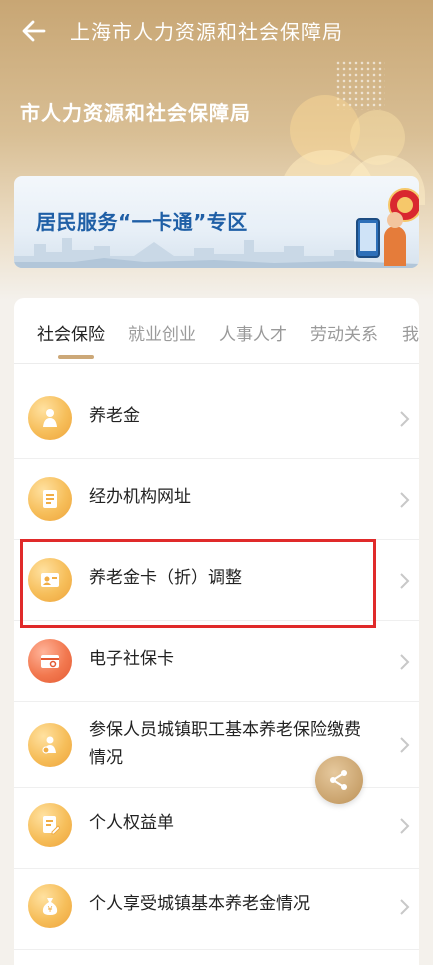  What do you see at coordinates (135, 113) in the screenshot?
I see `hero-title: 市人力资源和社会保障局` at bounding box center [135, 113].